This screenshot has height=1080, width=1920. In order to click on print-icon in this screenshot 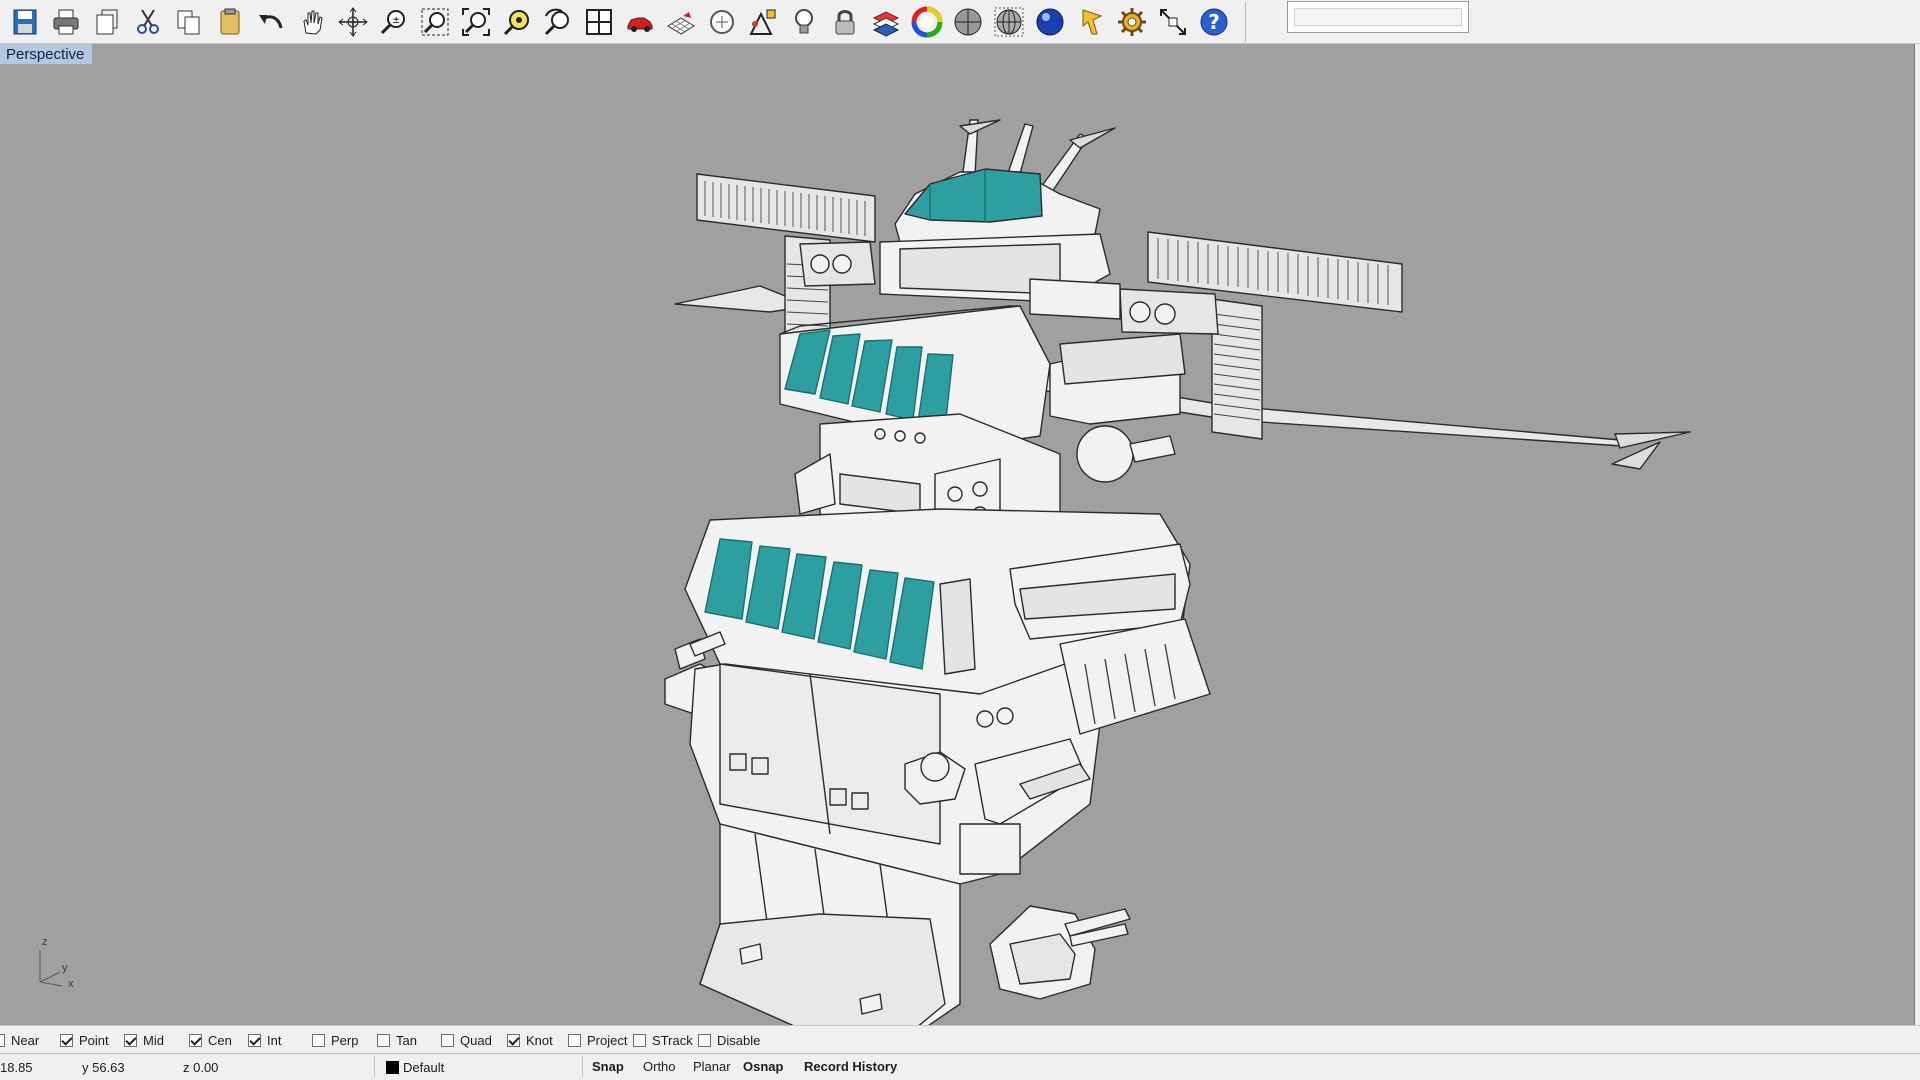, I will do `click(65, 22)`.